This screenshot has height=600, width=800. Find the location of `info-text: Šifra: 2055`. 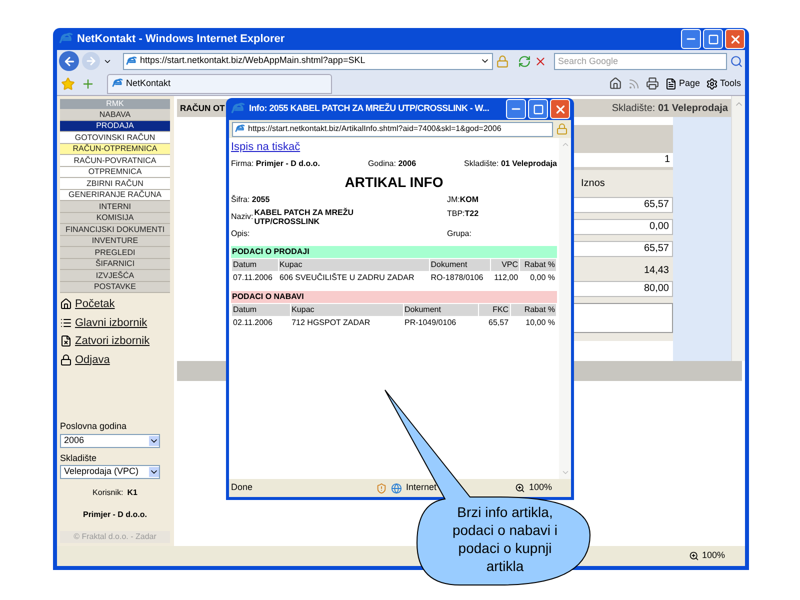

info-text: Šifra: 2055 is located at coordinates (251, 200).